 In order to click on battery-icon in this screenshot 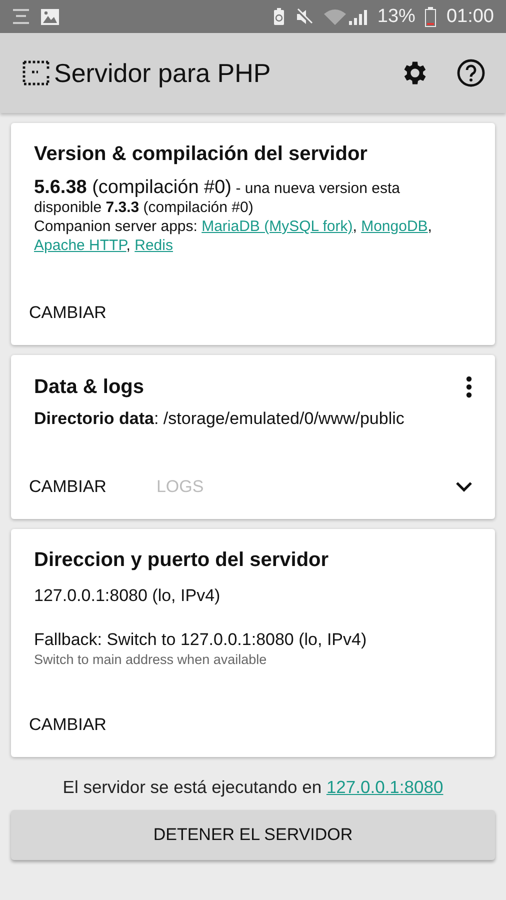, I will do `click(430, 16)`.